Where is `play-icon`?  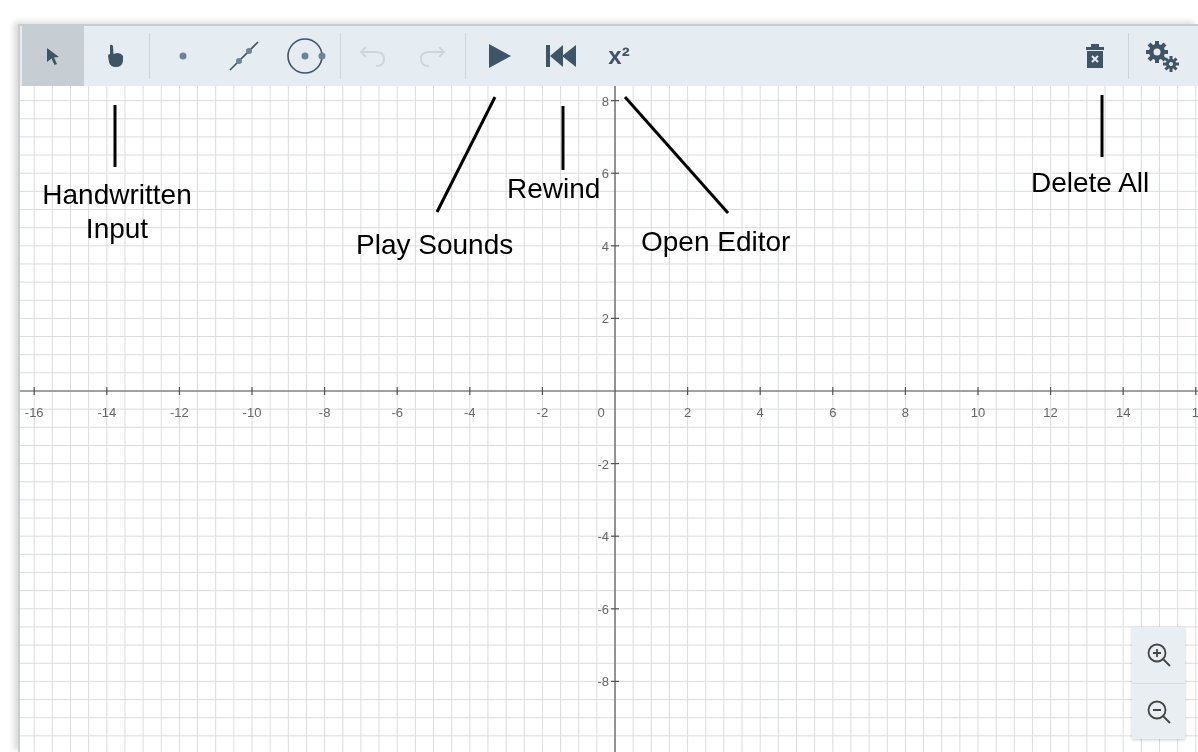
play-icon is located at coordinates (499, 56).